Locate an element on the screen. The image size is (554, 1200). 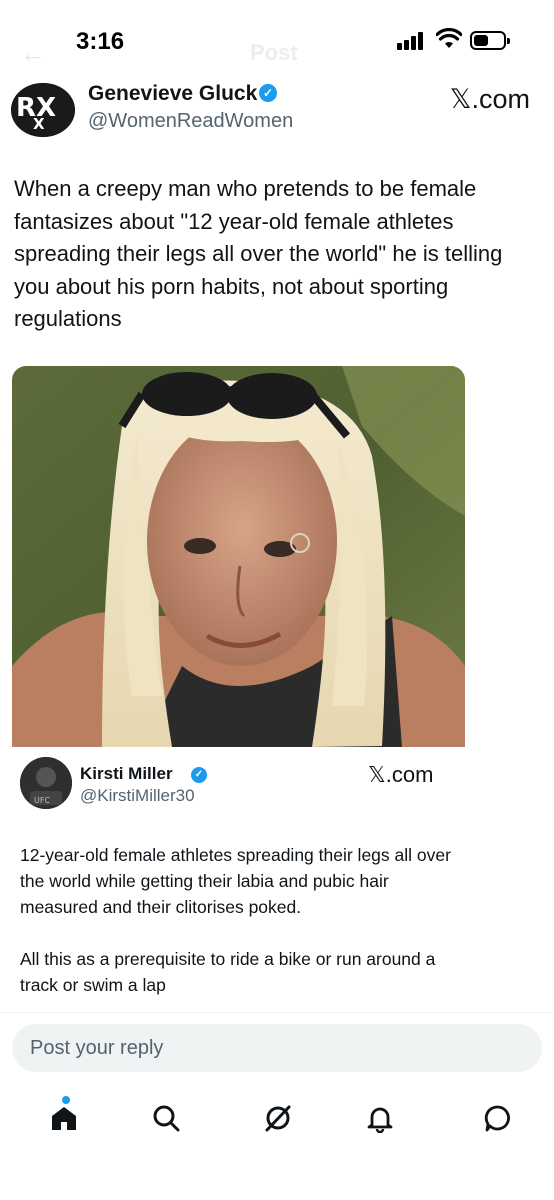
rx-logo-icon: RX X is located at coordinates (43, 110).